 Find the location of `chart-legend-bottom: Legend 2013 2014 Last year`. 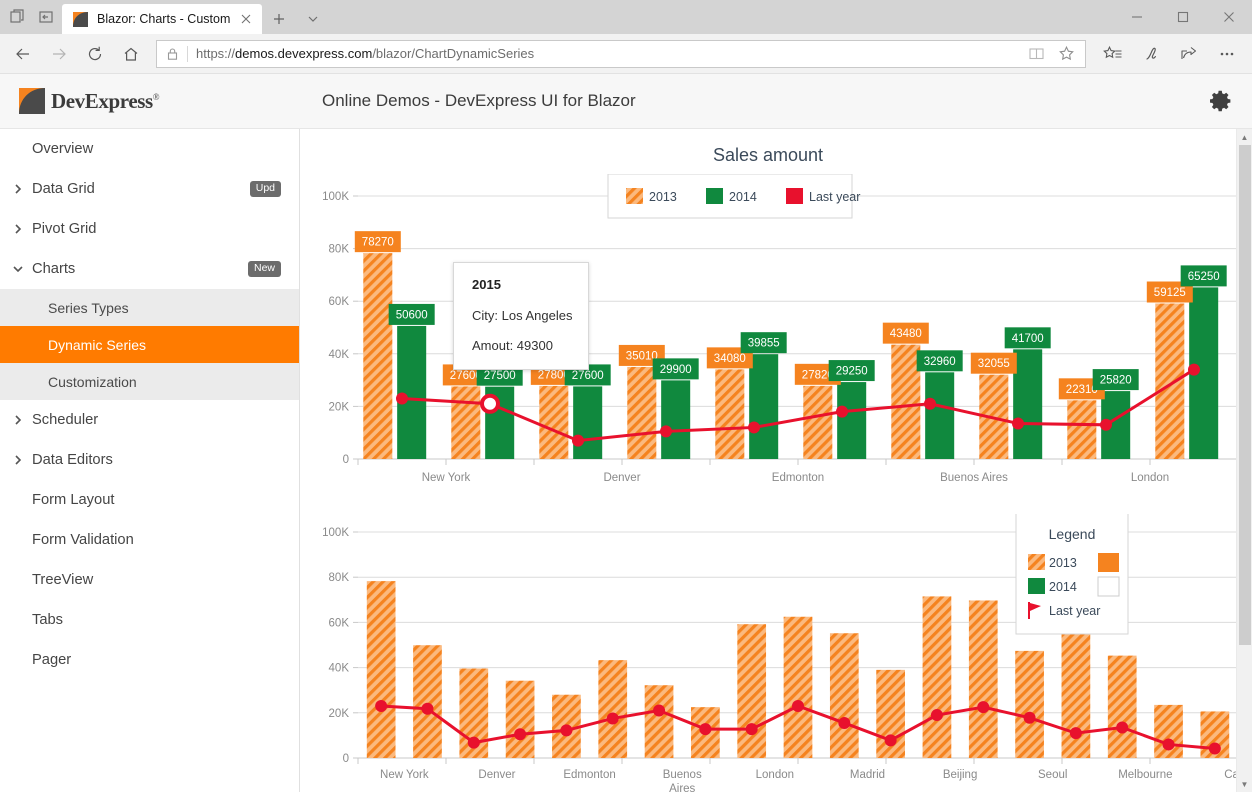

chart-legend-bottom: Legend 2013 2014 Last year is located at coordinates (1072, 572).